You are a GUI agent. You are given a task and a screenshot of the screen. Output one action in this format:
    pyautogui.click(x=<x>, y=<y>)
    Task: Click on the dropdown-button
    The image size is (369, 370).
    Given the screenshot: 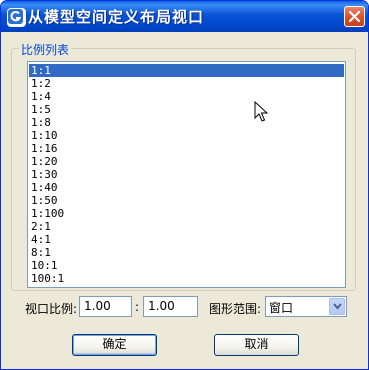 What is the action you would take?
    pyautogui.click(x=337, y=306)
    